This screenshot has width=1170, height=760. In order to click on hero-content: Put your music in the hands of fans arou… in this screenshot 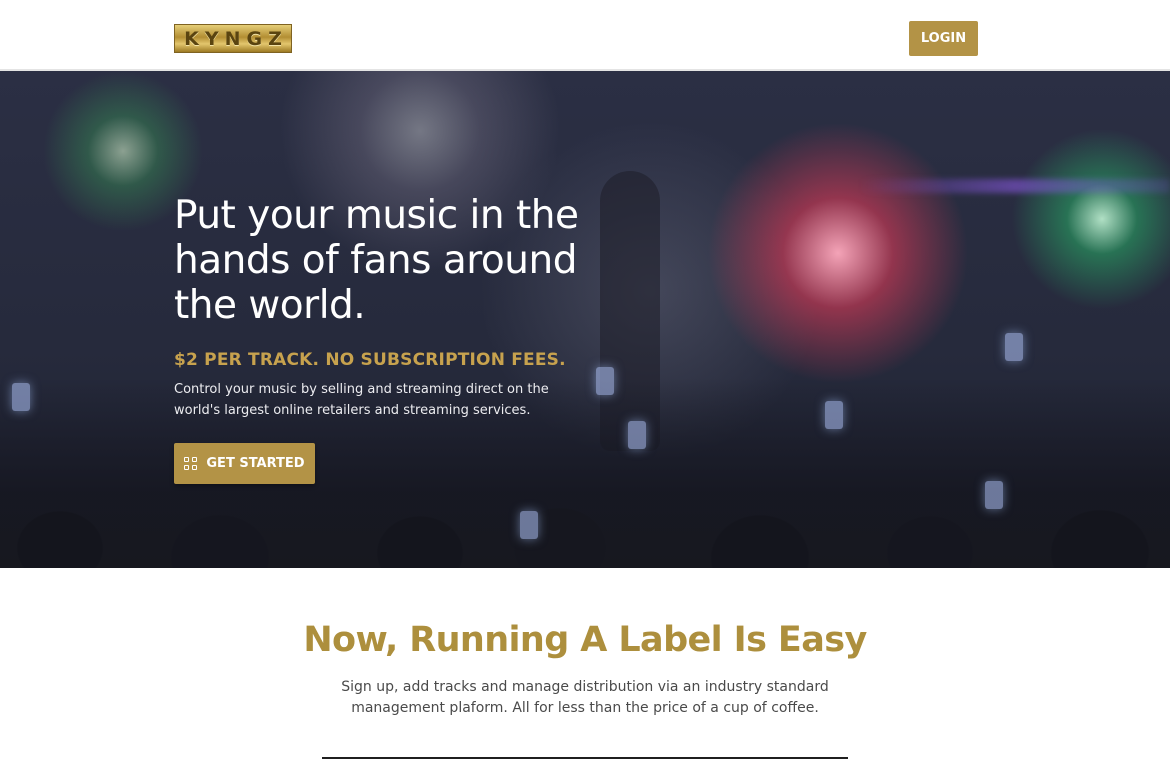, I will do `click(384, 338)`.